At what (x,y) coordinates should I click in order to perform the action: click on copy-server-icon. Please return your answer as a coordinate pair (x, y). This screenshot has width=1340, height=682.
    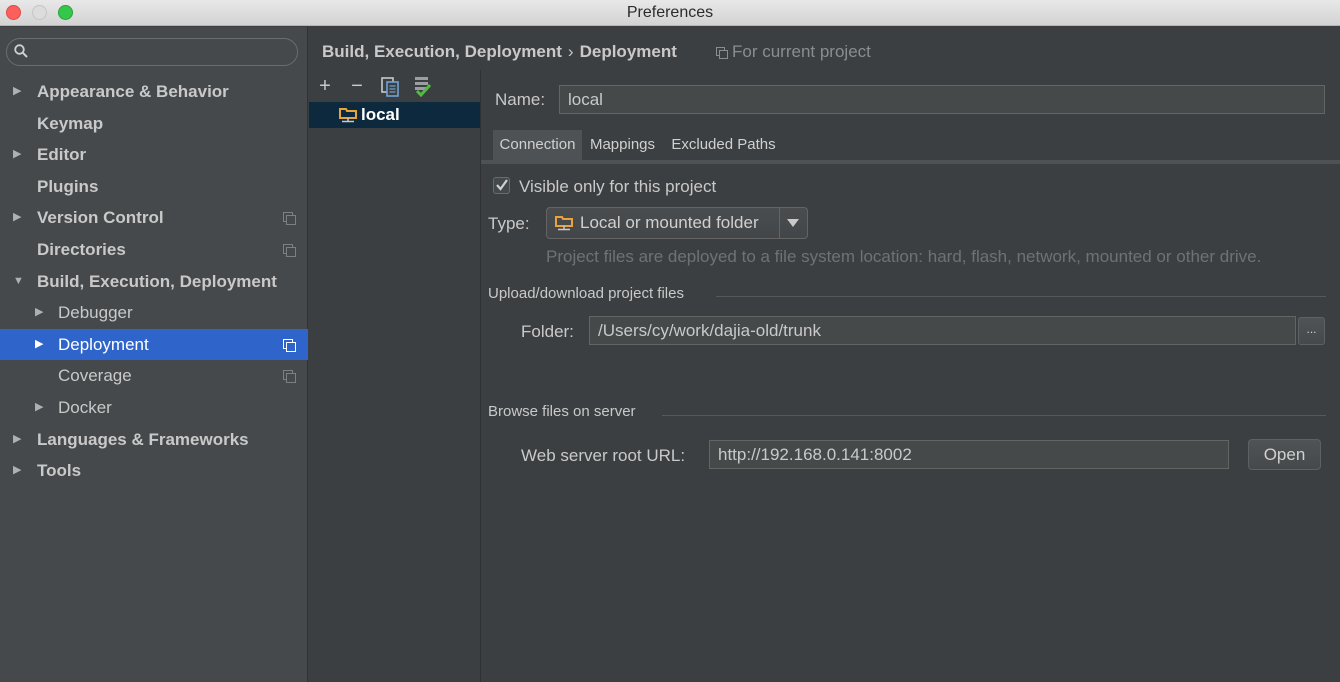
    Looking at the image, I should click on (390, 87).